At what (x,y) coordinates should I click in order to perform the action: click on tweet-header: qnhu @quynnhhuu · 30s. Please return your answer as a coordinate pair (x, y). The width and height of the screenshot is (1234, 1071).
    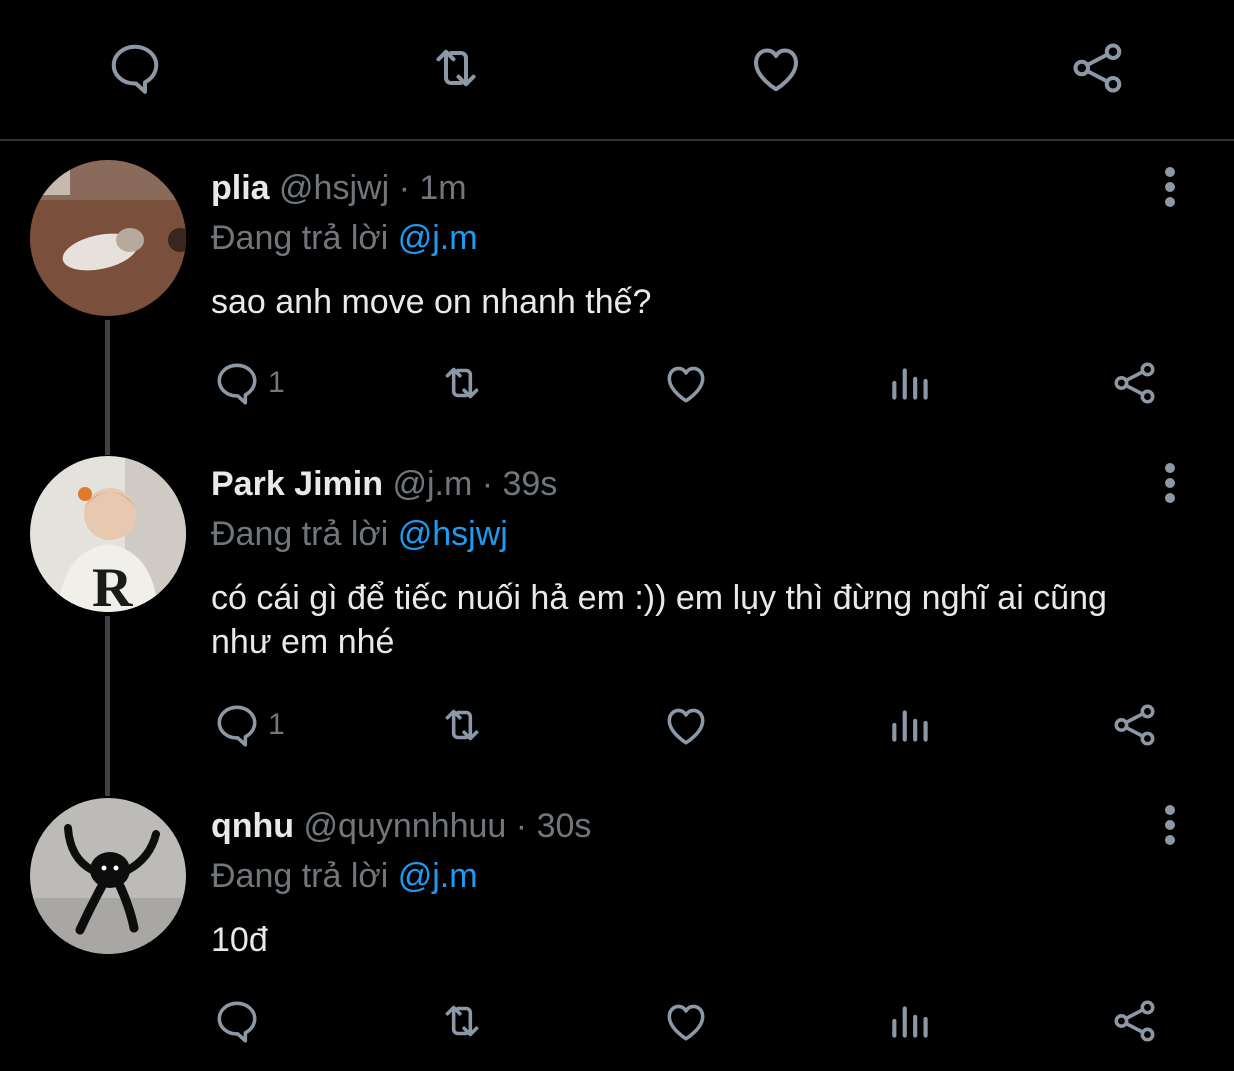
    Looking at the image, I should click on (401, 826).